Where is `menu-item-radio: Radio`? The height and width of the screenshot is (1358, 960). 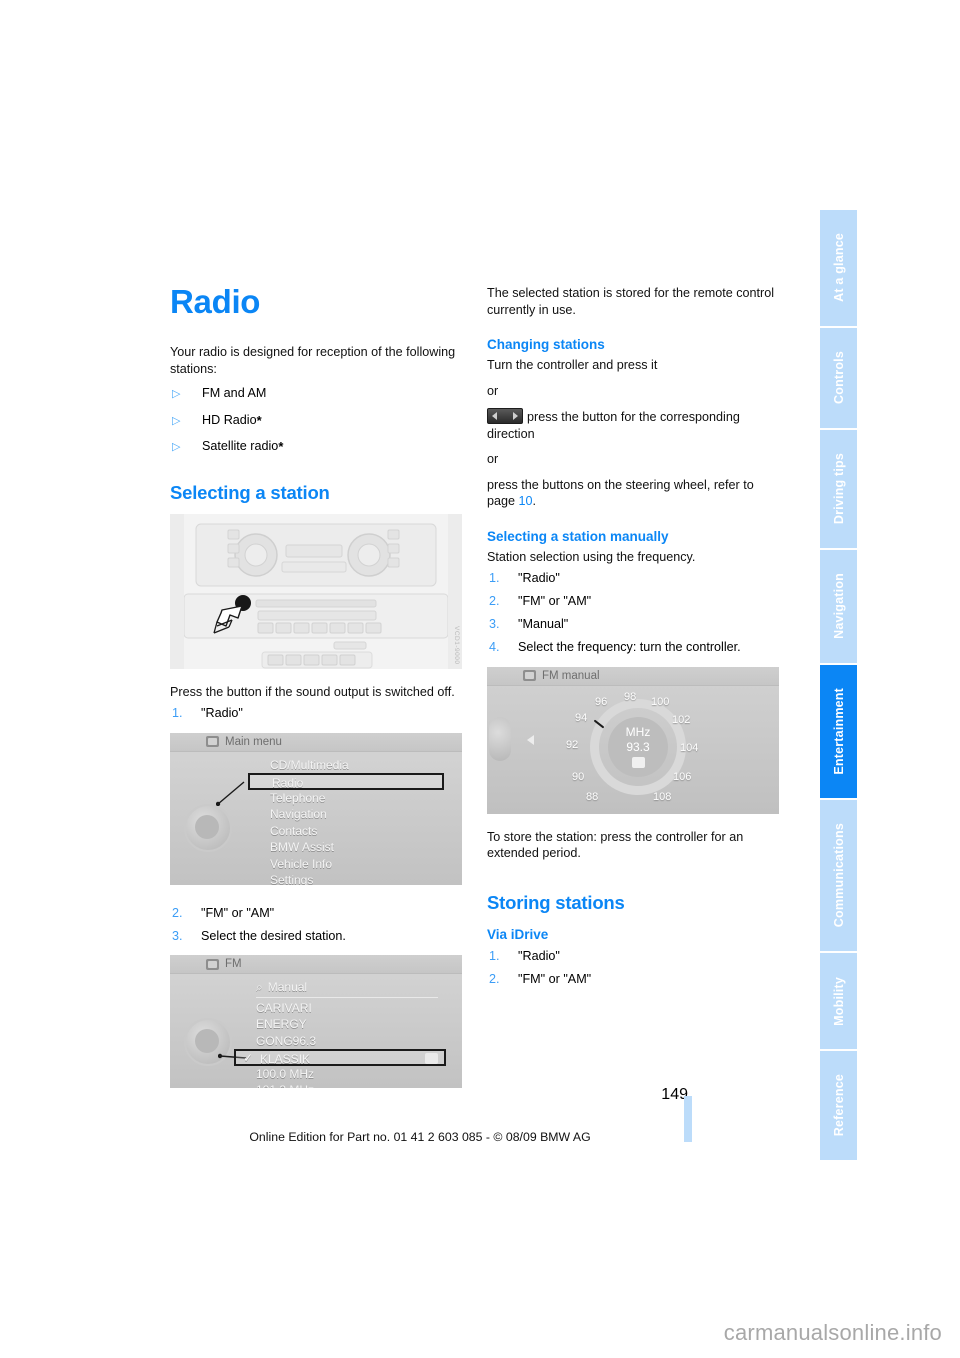 menu-item-radio: Radio is located at coordinates (346, 781).